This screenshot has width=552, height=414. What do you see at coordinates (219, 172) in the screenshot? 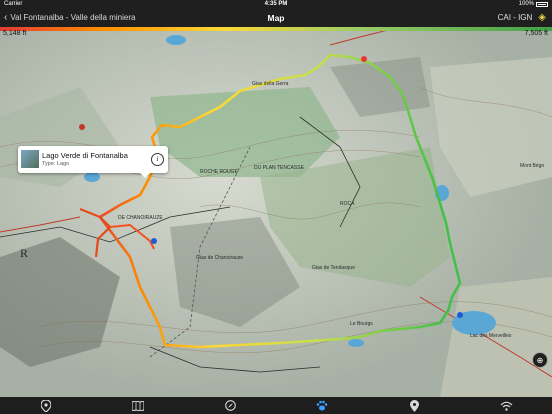
I see `map-label-roche-rouge: ROCHE ROUGE` at bounding box center [219, 172].